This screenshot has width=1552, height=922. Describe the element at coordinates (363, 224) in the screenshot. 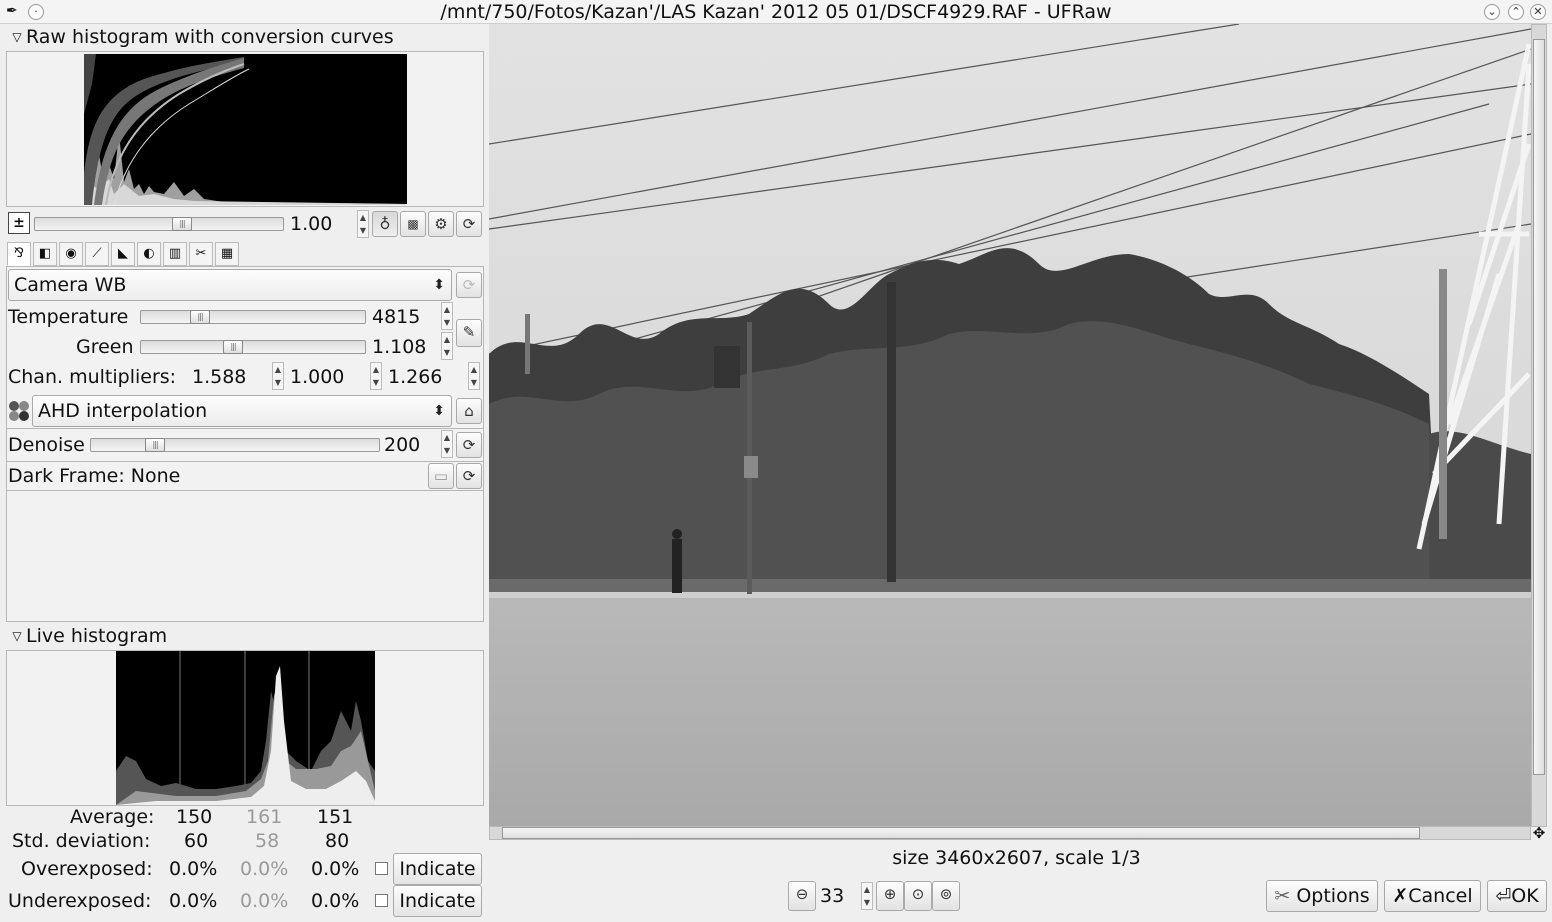

I see `exposure-spin-arrows: ▲ ▼` at that location.